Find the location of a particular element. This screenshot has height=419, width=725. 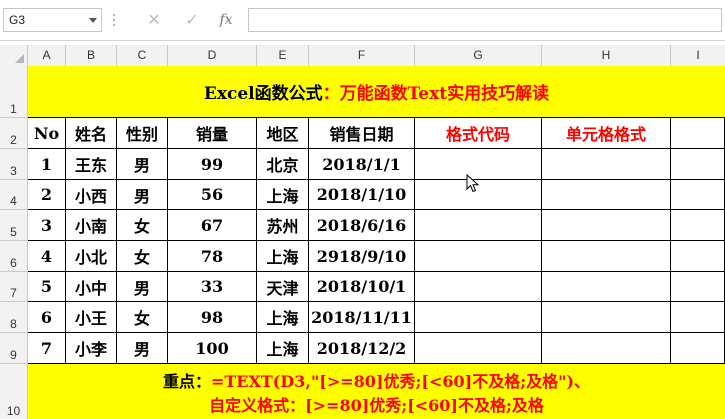

table-cell-sales: 78 is located at coordinates (212, 256).